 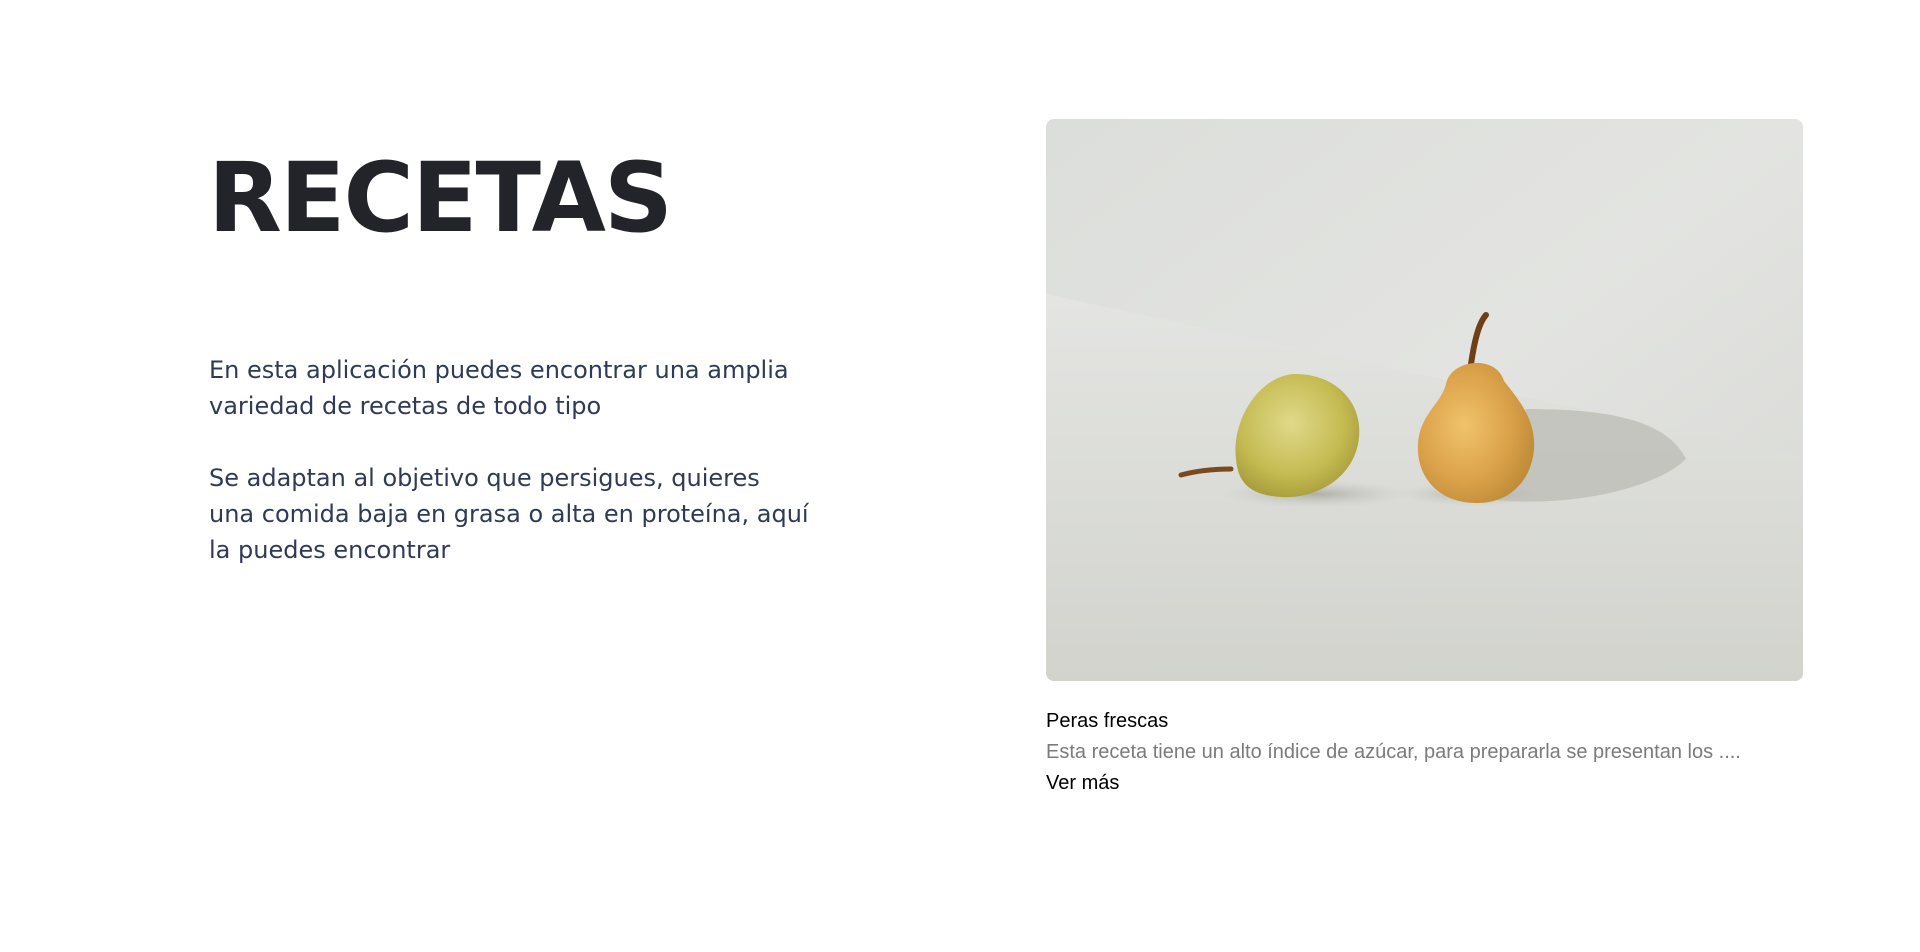 I want to click on see-more-link: Ver más, so click(x=1082, y=783).